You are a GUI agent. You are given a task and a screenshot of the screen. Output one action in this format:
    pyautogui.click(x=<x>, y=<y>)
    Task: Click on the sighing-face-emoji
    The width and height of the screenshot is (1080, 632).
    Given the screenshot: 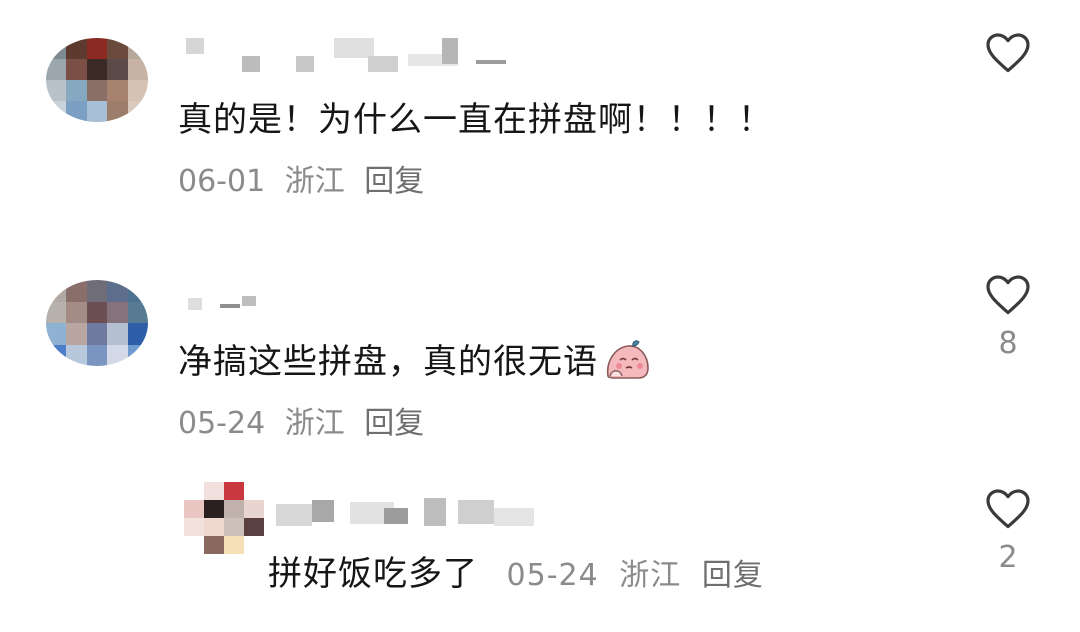 What is the action you would take?
    pyautogui.click(x=627, y=363)
    